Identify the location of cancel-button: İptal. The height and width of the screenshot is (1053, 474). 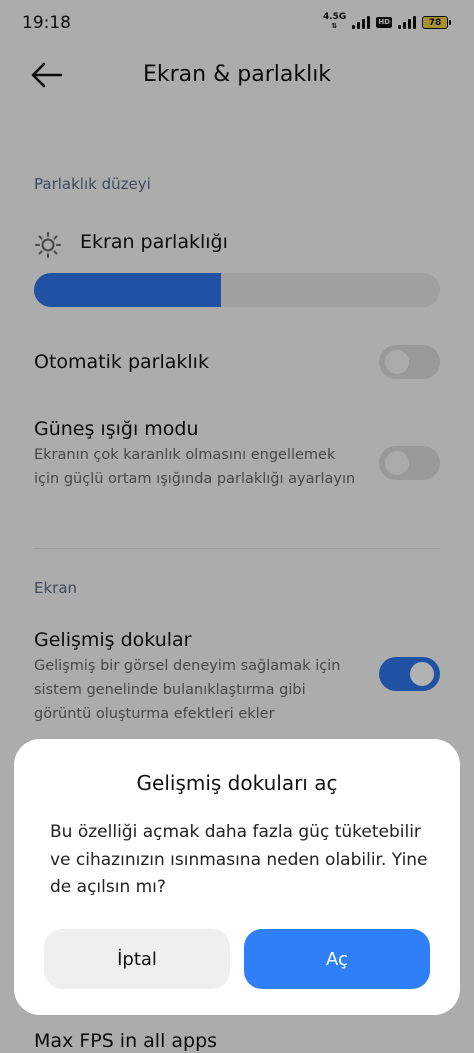
(137, 959).